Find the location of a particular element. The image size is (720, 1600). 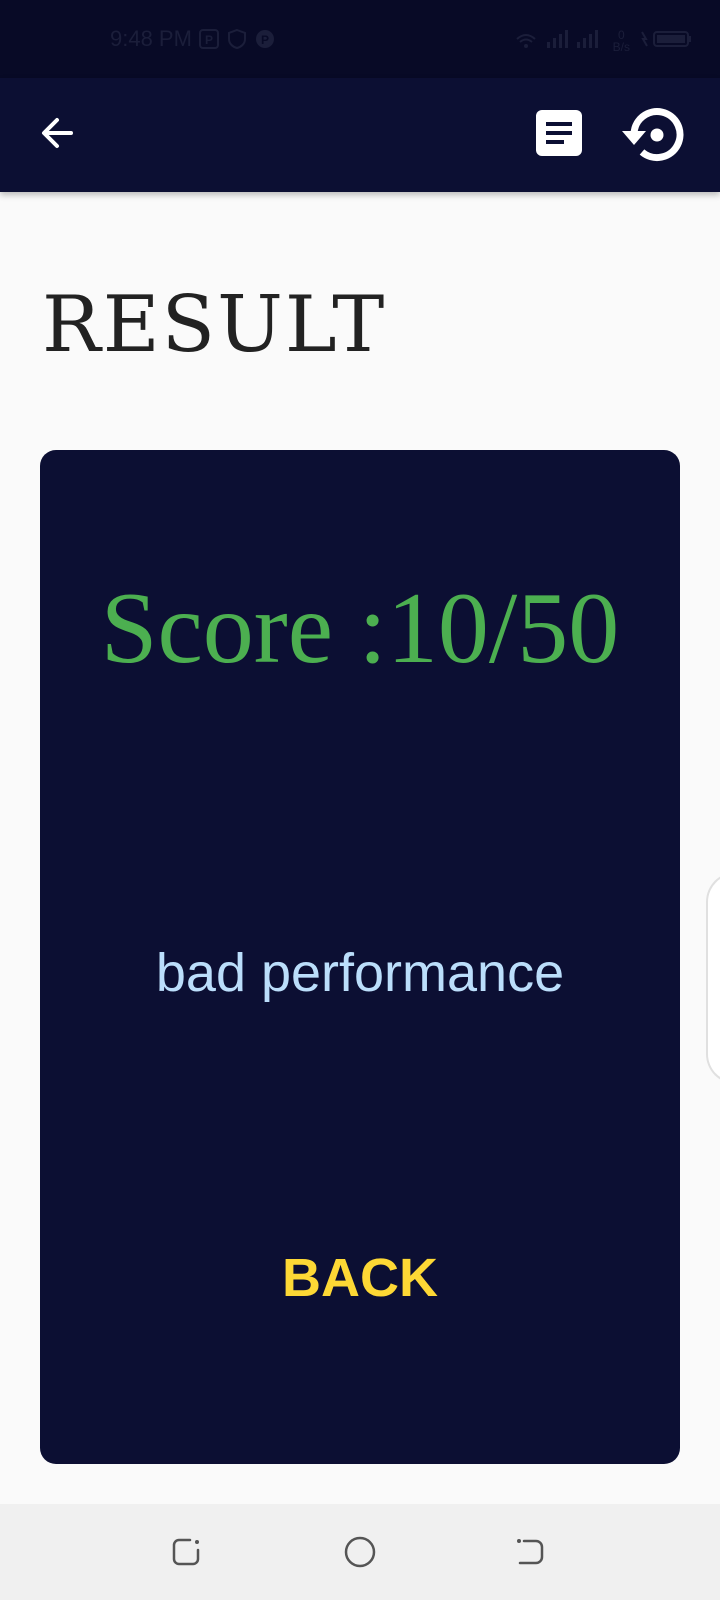

notes-button is located at coordinates (559, 135).